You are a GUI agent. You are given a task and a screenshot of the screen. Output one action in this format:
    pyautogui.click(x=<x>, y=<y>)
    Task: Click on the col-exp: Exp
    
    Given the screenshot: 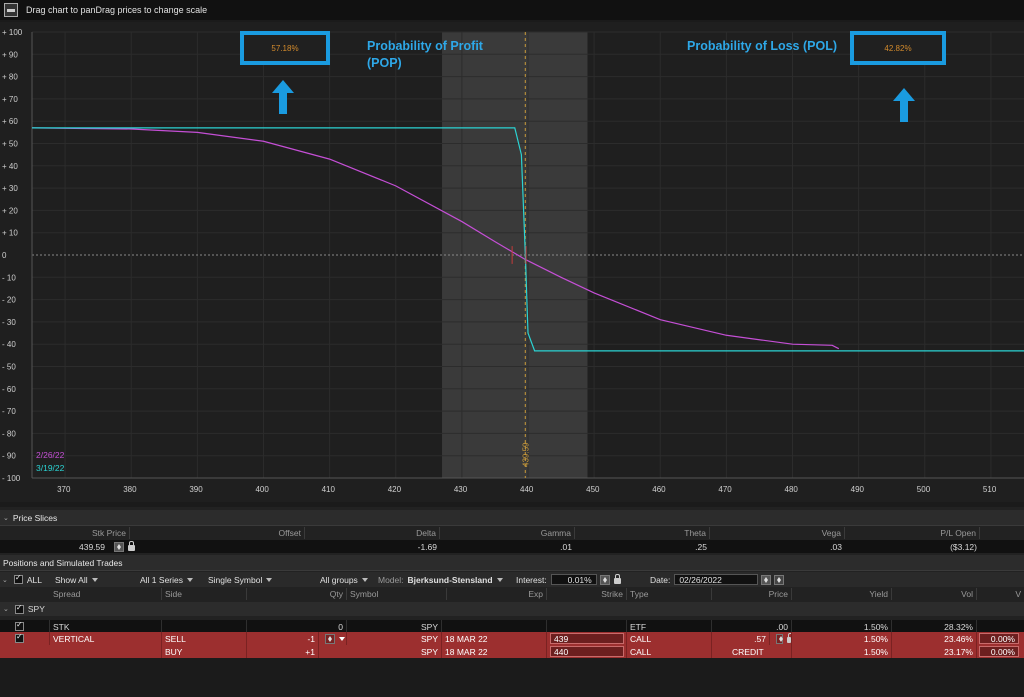 What is the action you would take?
    pyautogui.click(x=497, y=594)
    